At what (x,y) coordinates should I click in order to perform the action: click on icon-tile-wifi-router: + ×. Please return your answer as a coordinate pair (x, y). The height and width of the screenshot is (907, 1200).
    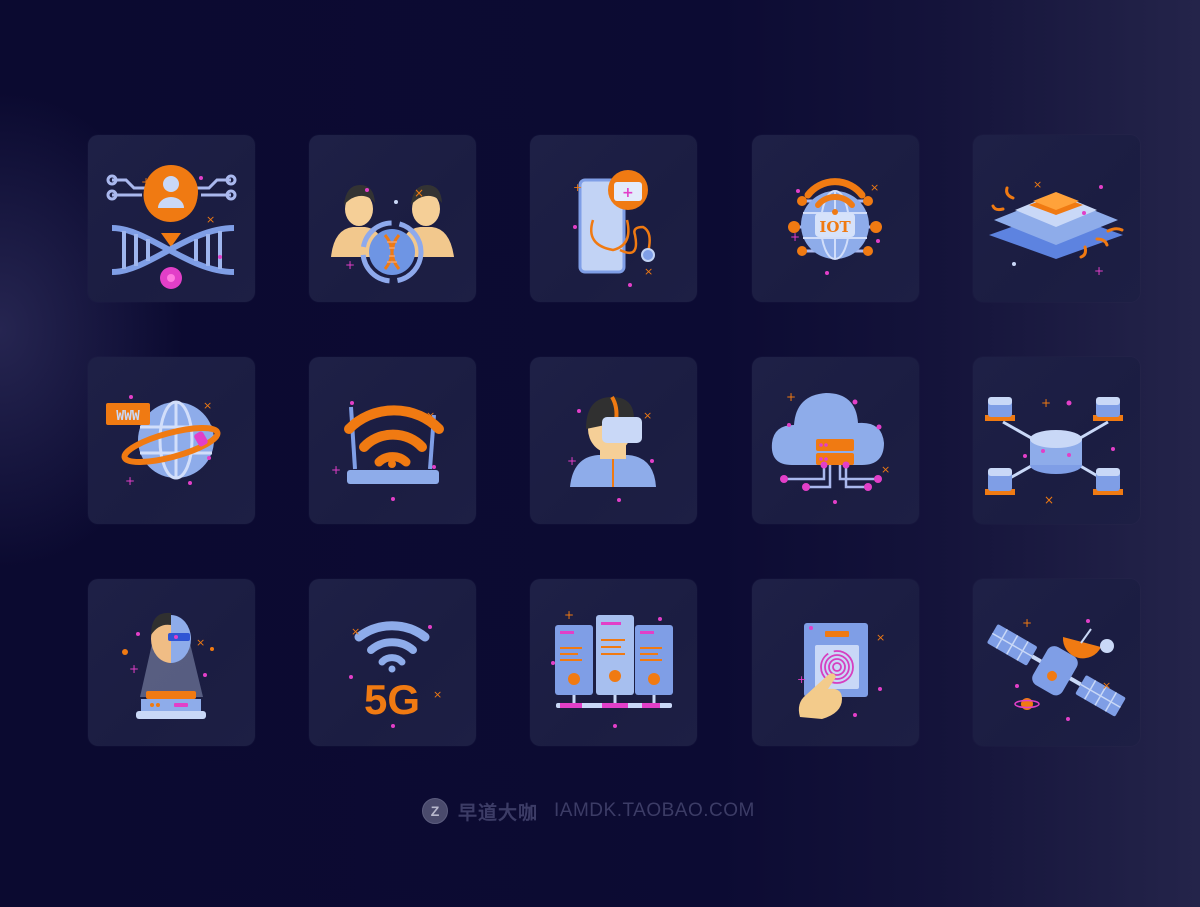
    Looking at the image, I should click on (392, 440).